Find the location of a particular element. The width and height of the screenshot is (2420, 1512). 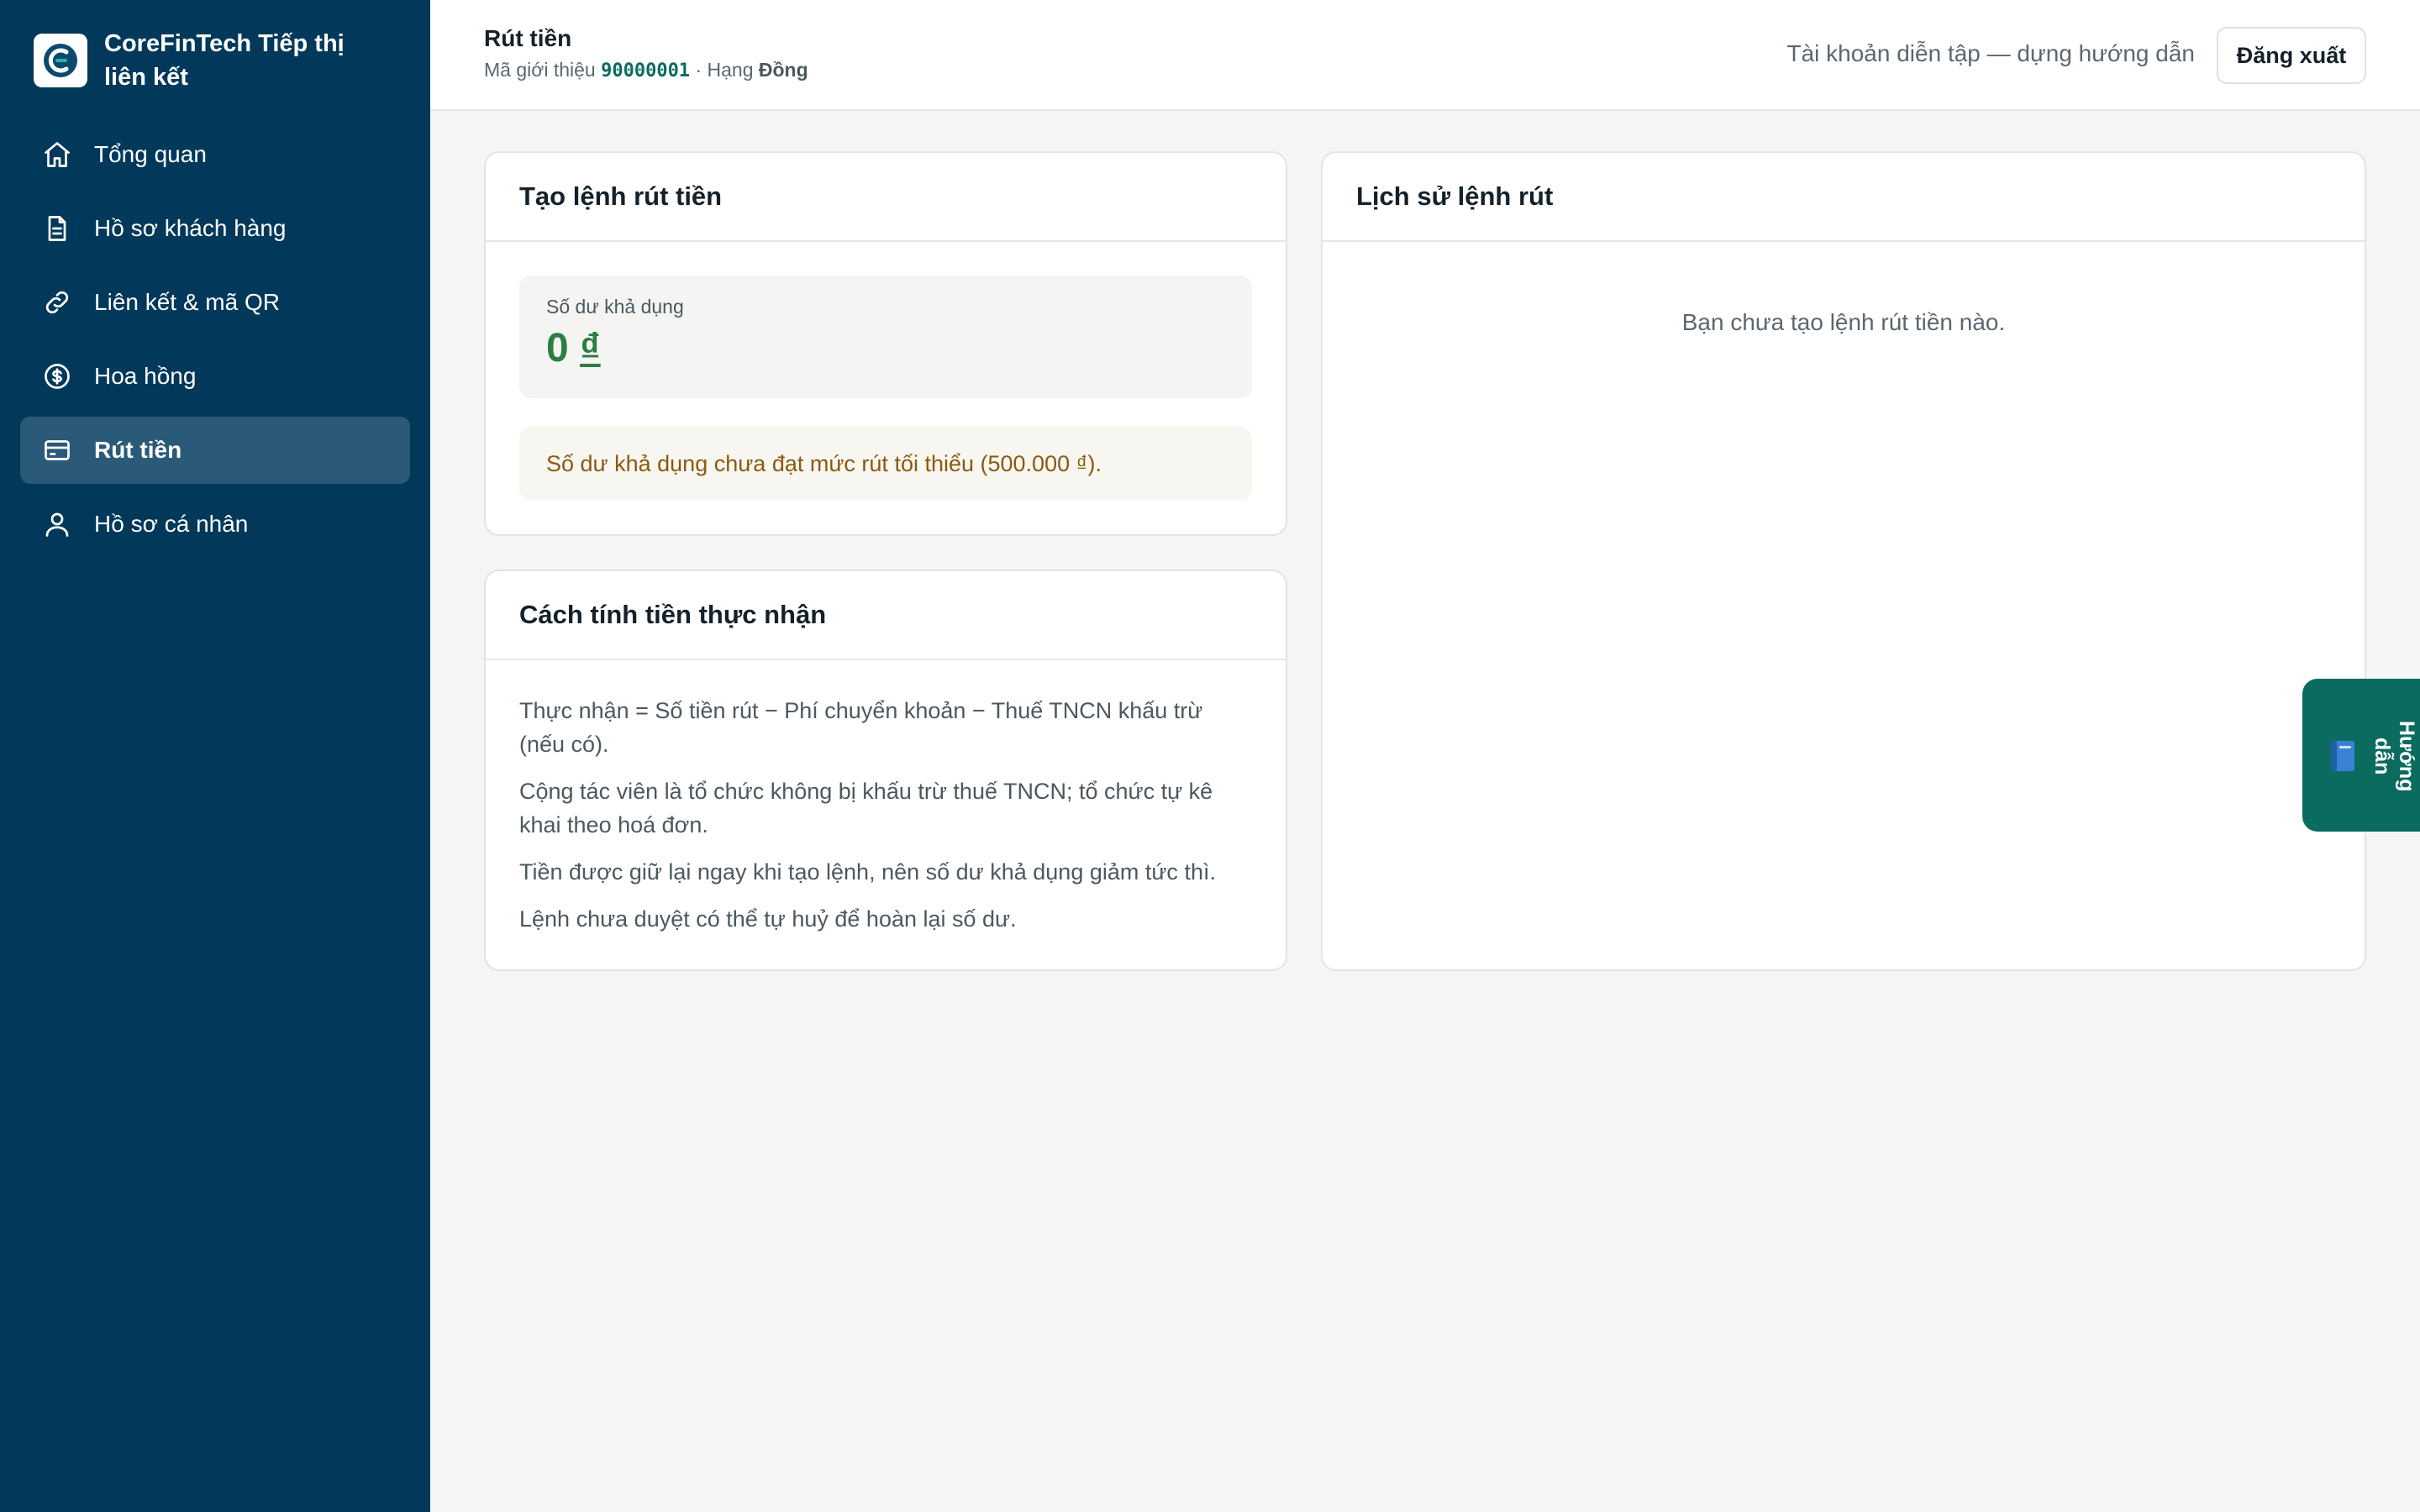

sidebar-item-label: Liên kết & mã QR is located at coordinates (187, 302).